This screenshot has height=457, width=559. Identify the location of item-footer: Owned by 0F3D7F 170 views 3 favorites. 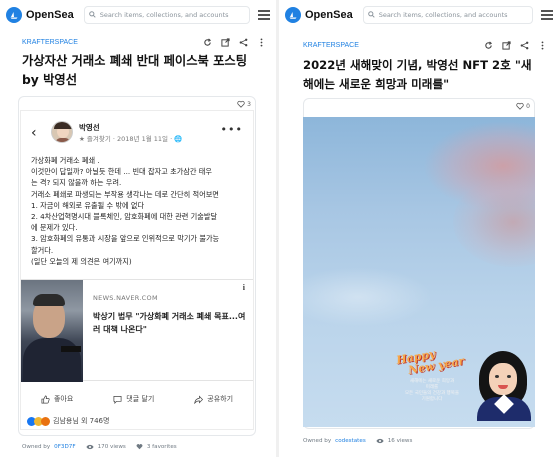
(99, 446).